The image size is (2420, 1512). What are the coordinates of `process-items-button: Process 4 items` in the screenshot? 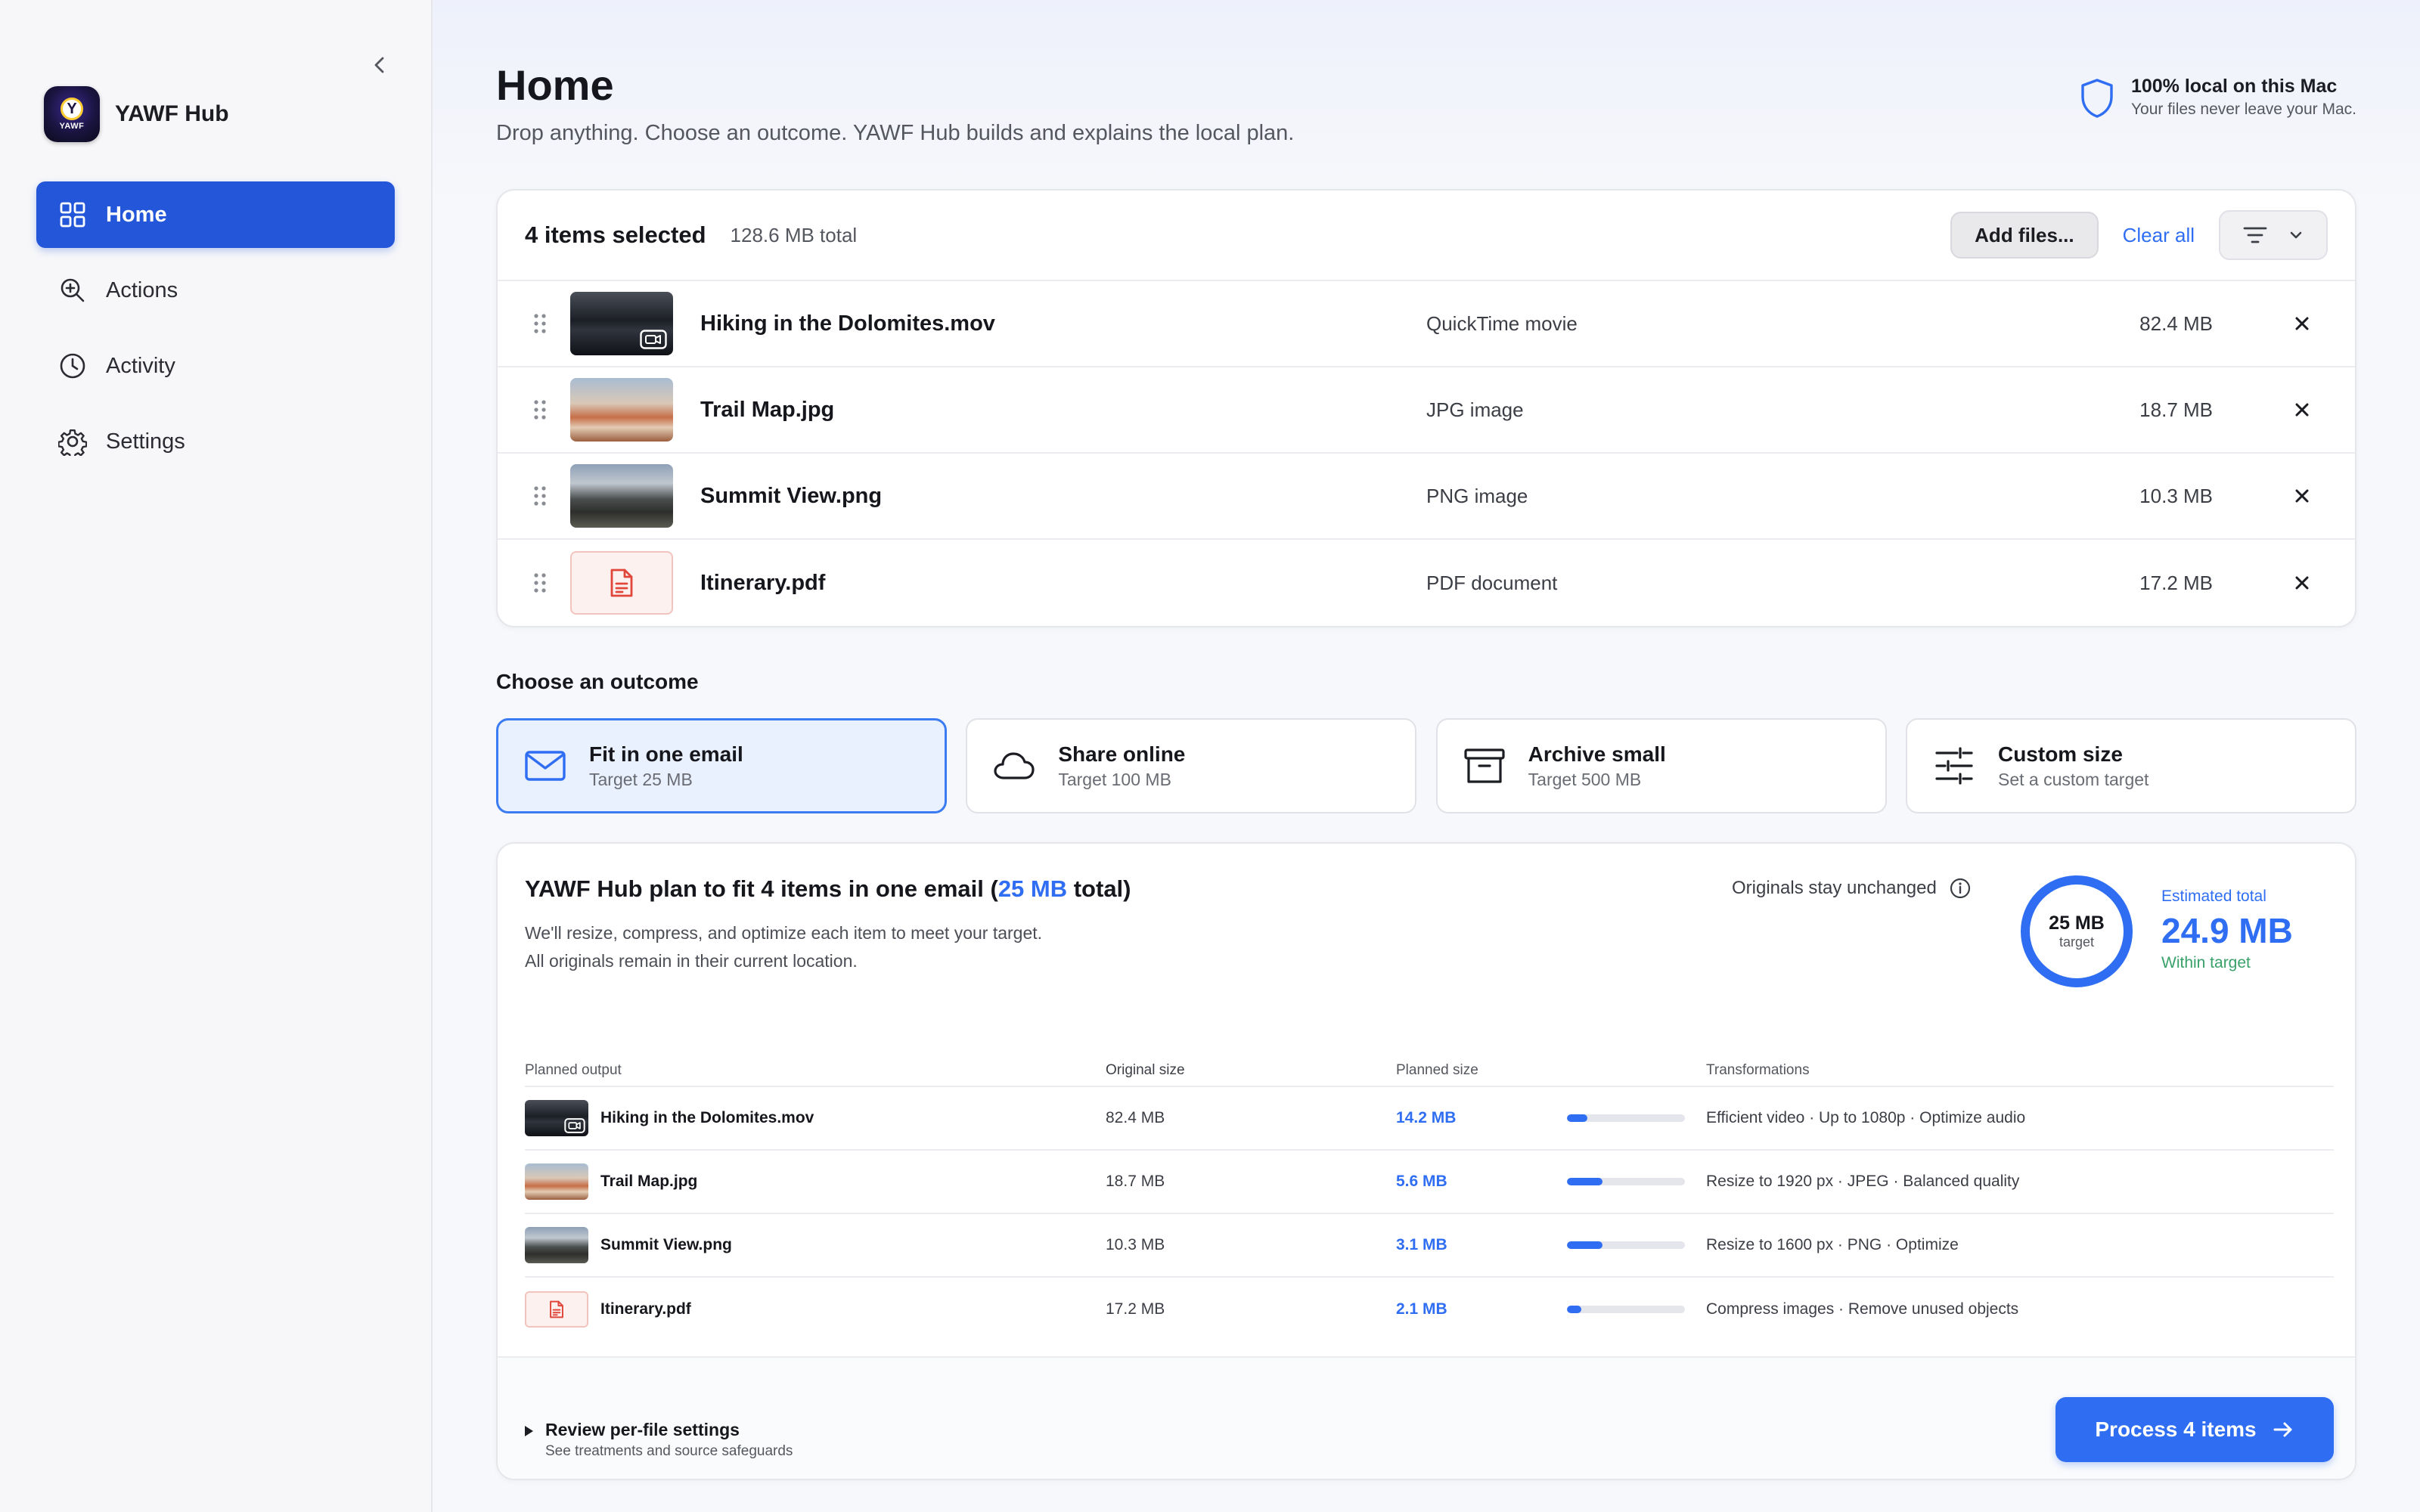 It's located at (2194, 1429).